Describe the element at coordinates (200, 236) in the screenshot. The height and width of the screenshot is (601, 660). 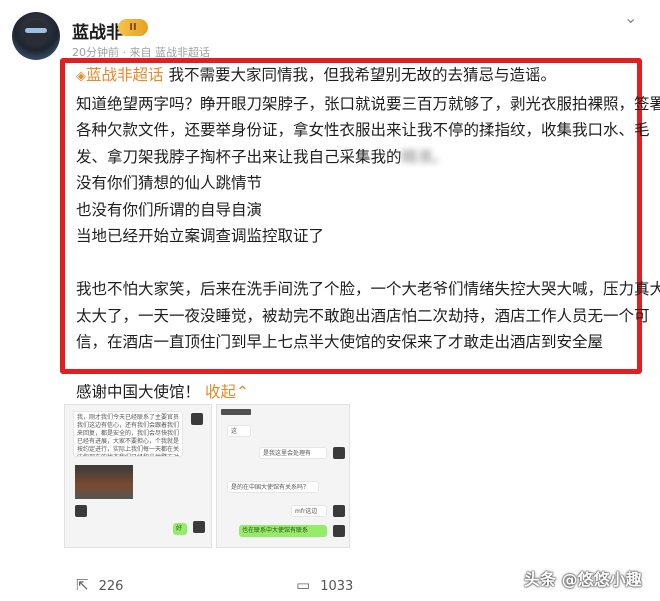
I see `post-line: 当地已经开始立案调查调监控取证了` at that location.